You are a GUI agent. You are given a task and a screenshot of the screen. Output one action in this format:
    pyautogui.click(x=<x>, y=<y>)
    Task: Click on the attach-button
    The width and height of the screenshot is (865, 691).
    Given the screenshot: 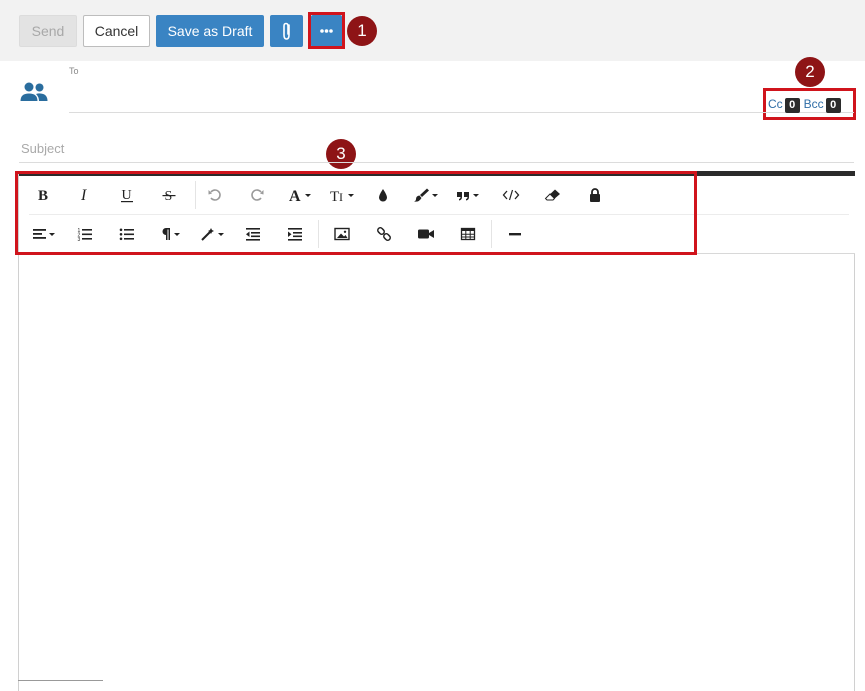 What is the action you would take?
    pyautogui.click(x=286, y=31)
    